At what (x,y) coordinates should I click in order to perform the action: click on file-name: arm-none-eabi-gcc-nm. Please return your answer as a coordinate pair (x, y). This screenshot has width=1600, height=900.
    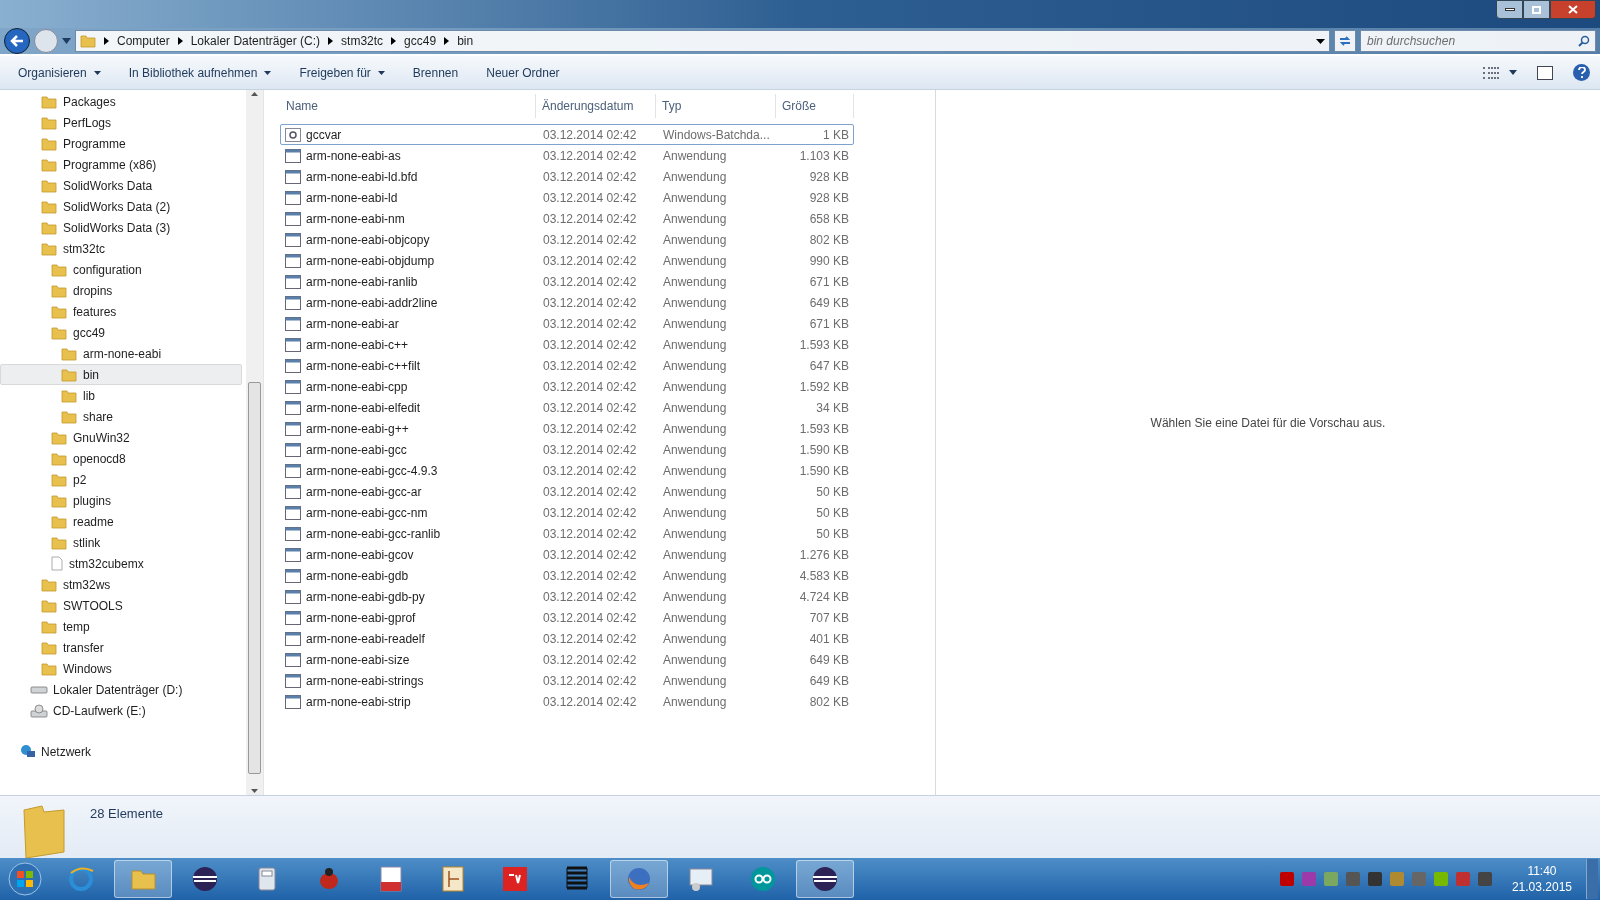
    Looking at the image, I should click on (367, 513).